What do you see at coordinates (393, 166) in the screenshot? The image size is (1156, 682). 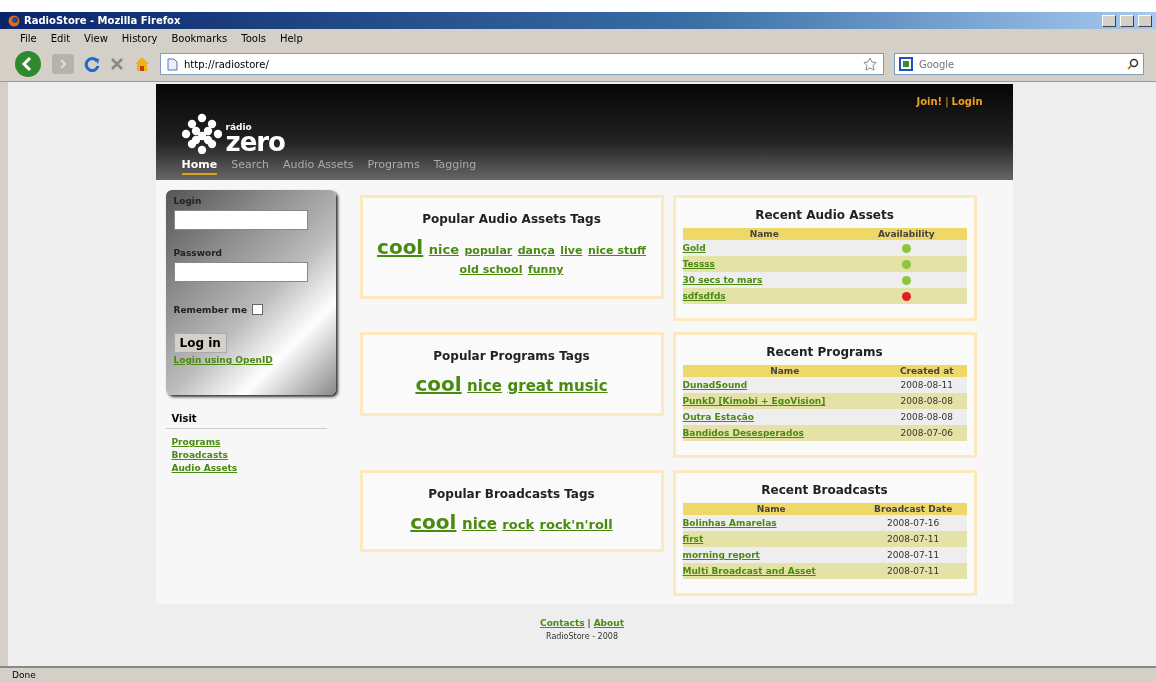 I see `nav-tab: Programs` at bounding box center [393, 166].